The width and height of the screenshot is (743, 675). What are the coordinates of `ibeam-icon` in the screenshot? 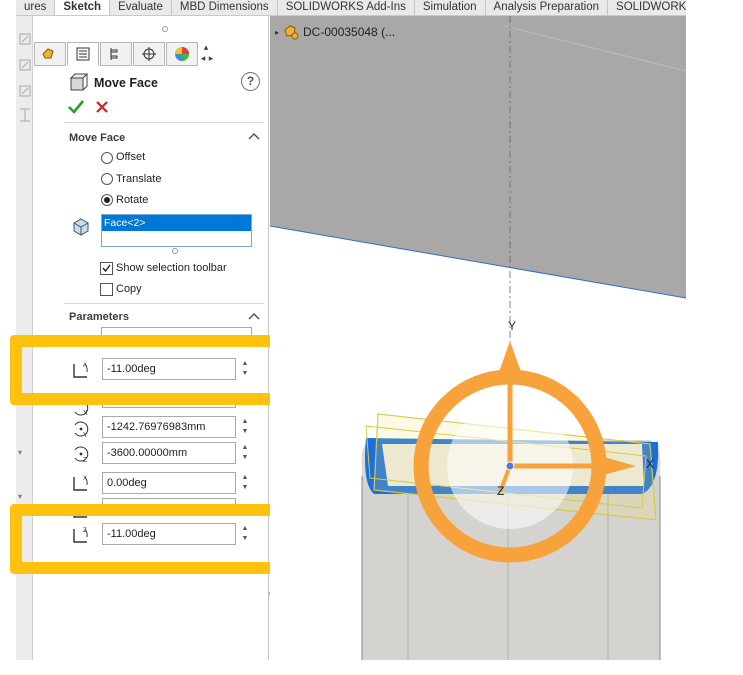 It's located at (25, 115).